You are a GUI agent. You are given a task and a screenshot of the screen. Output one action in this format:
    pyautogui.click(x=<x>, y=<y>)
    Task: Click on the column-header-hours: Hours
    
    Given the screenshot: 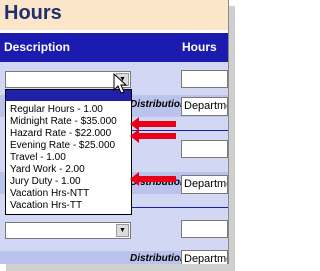 What is the action you would take?
    pyautogui.click(x=199, y=47)
    